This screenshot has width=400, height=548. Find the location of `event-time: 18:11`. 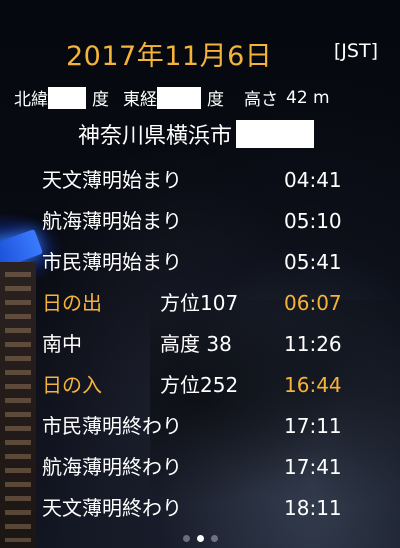

event-time: 18:11 is located at coordinates (313, 508).